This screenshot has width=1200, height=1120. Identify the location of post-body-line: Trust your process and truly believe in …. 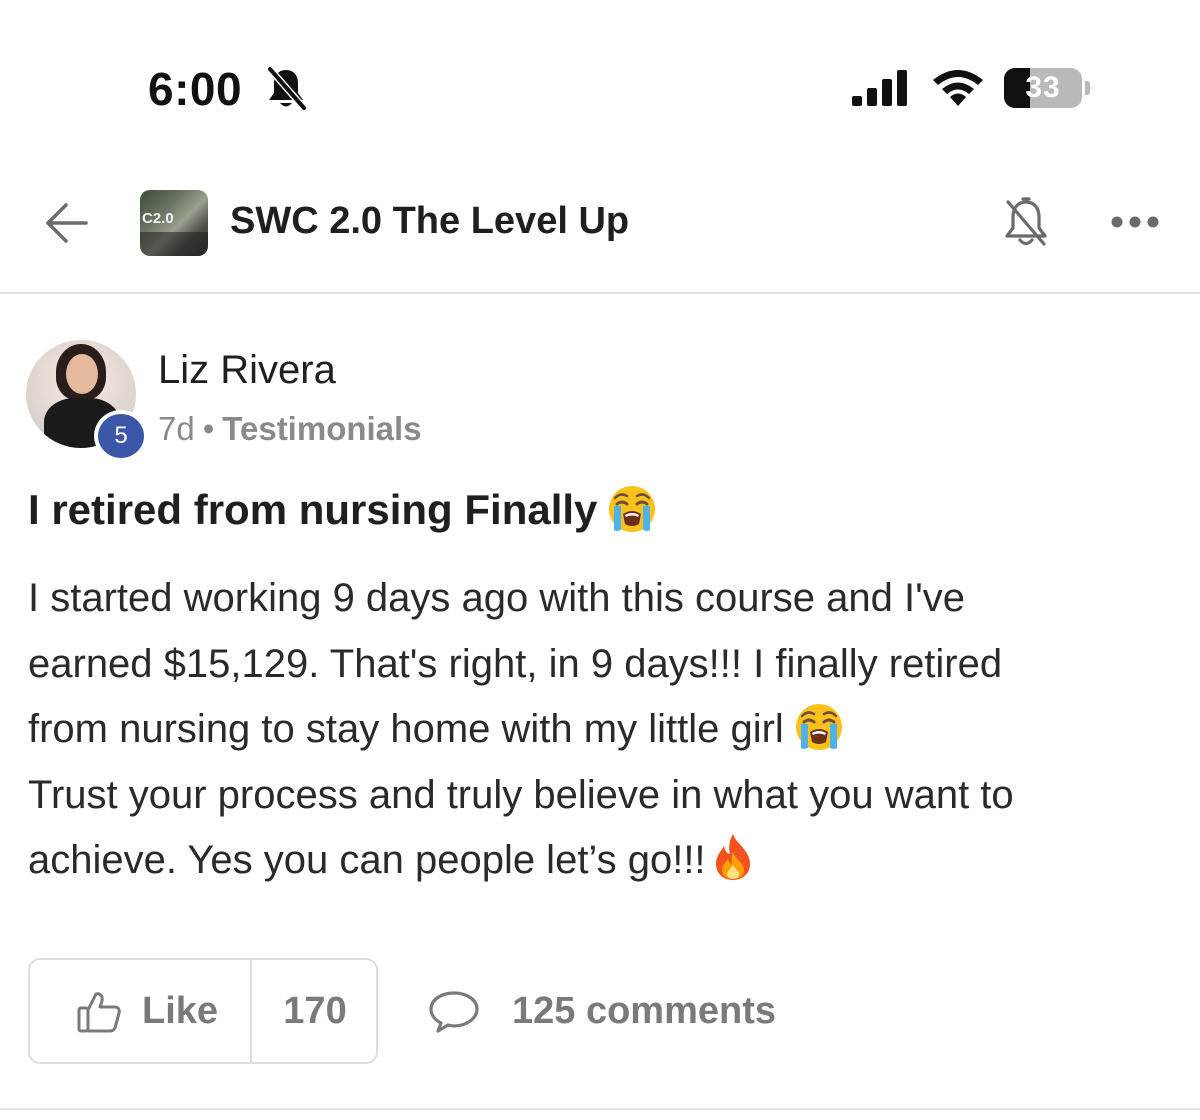
(521, 794).